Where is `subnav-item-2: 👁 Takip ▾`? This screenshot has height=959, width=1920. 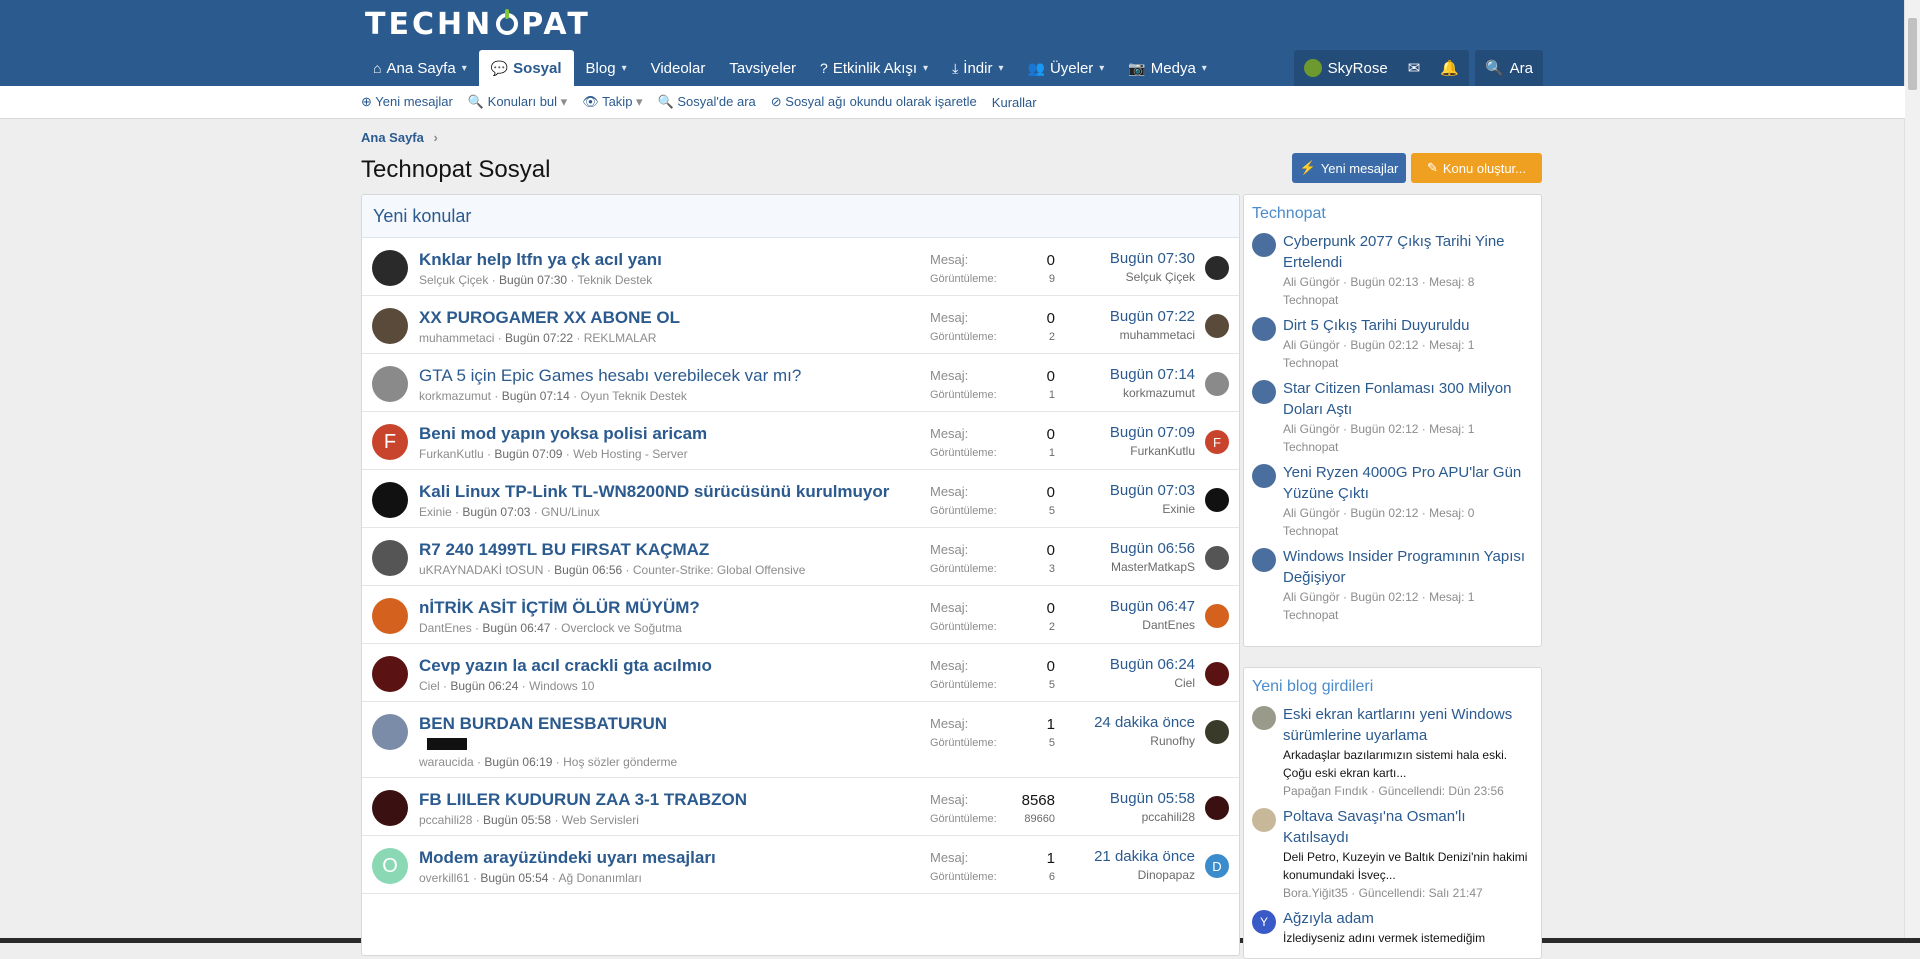 subnav-item-2: 👁 Takip ▾ is located at coordinates (612, 102).